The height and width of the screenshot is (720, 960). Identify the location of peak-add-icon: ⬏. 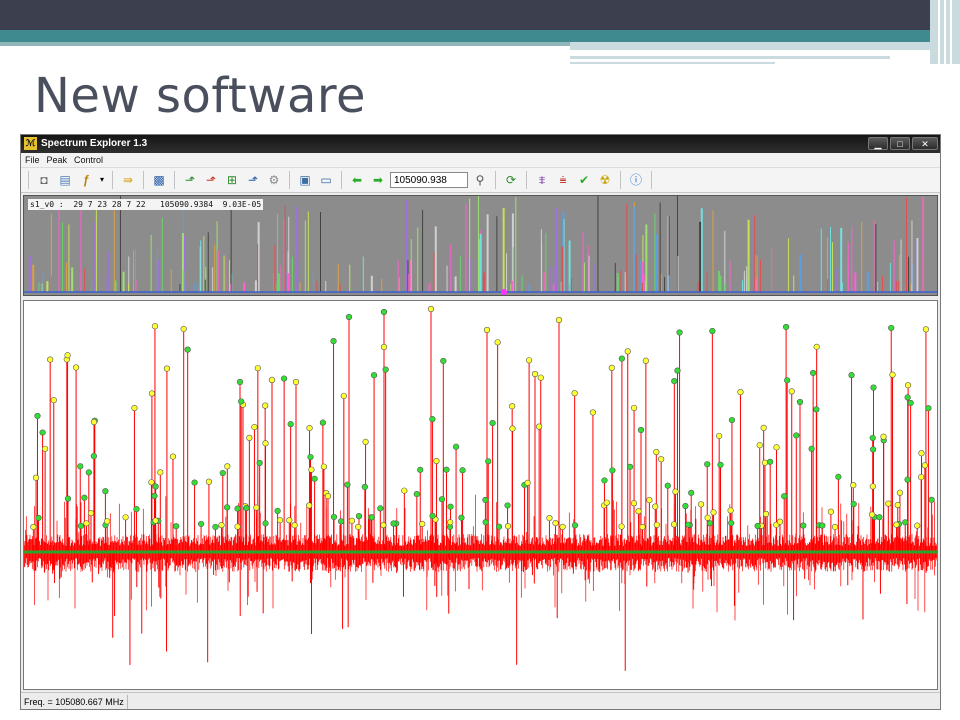
(190, 180).